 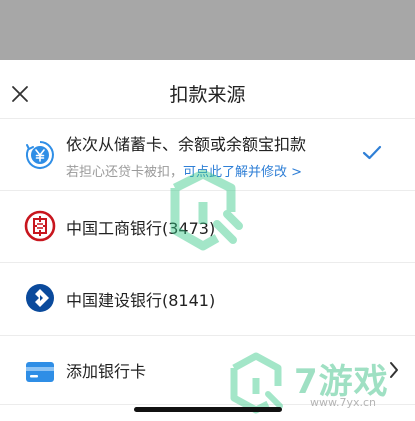 I want to click on bank-card-icon, so click(x=40, y=372).